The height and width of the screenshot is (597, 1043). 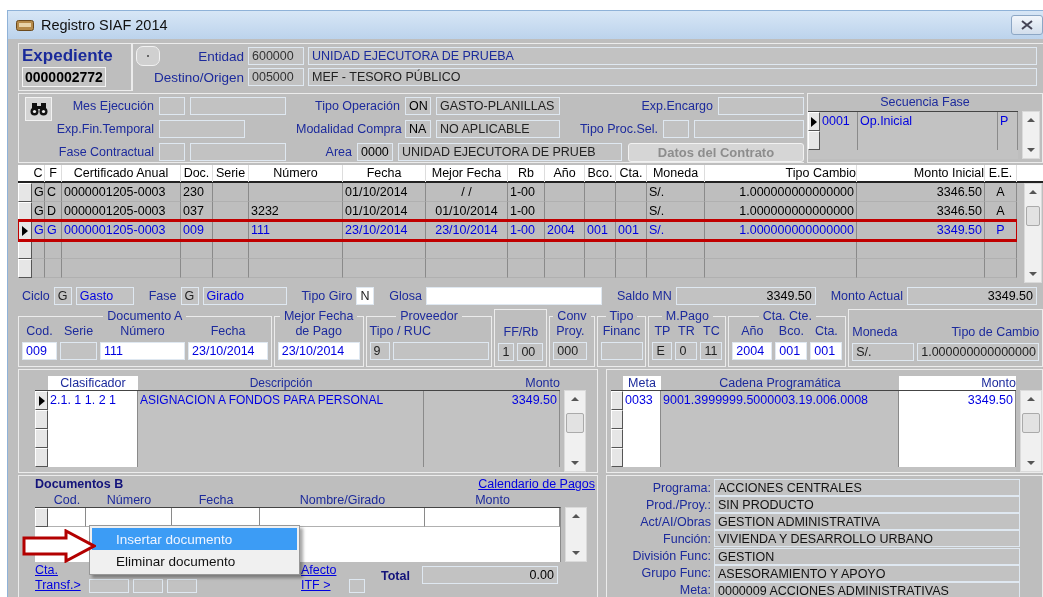 I want to click on text-field: 0.00, so click(x=489, y=575).